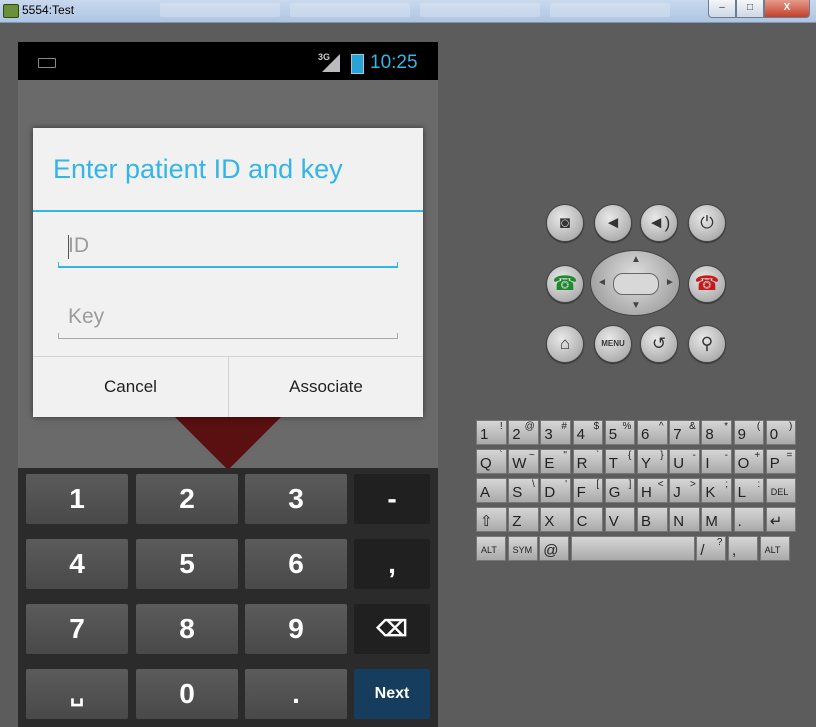 The height and width of the screenshot is (727, 816). I want to click on key-4: 4, so click(77, 564).